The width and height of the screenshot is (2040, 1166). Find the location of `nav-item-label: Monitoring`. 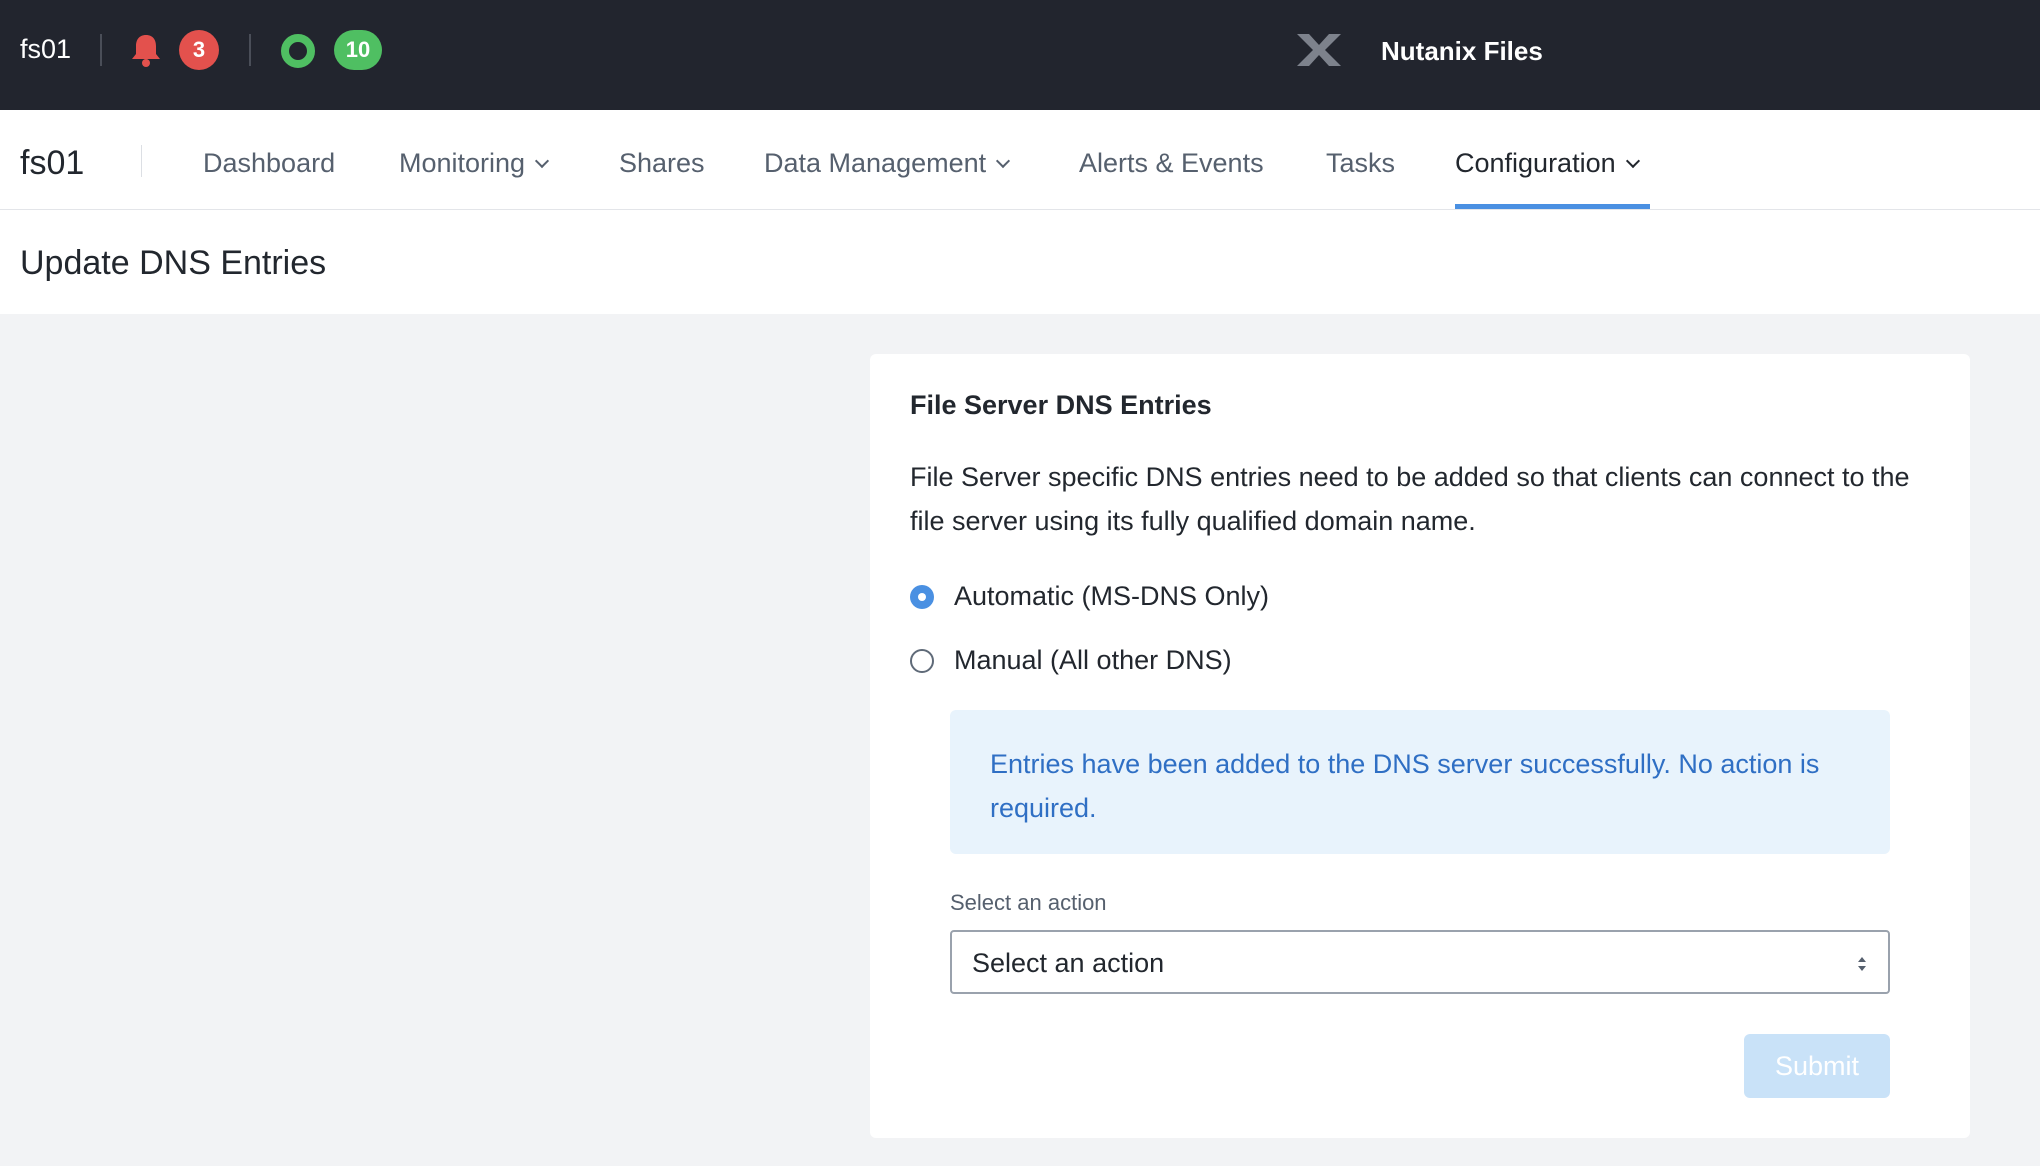

nav-item-label: Monitoring is located at coordinates (462, 163).